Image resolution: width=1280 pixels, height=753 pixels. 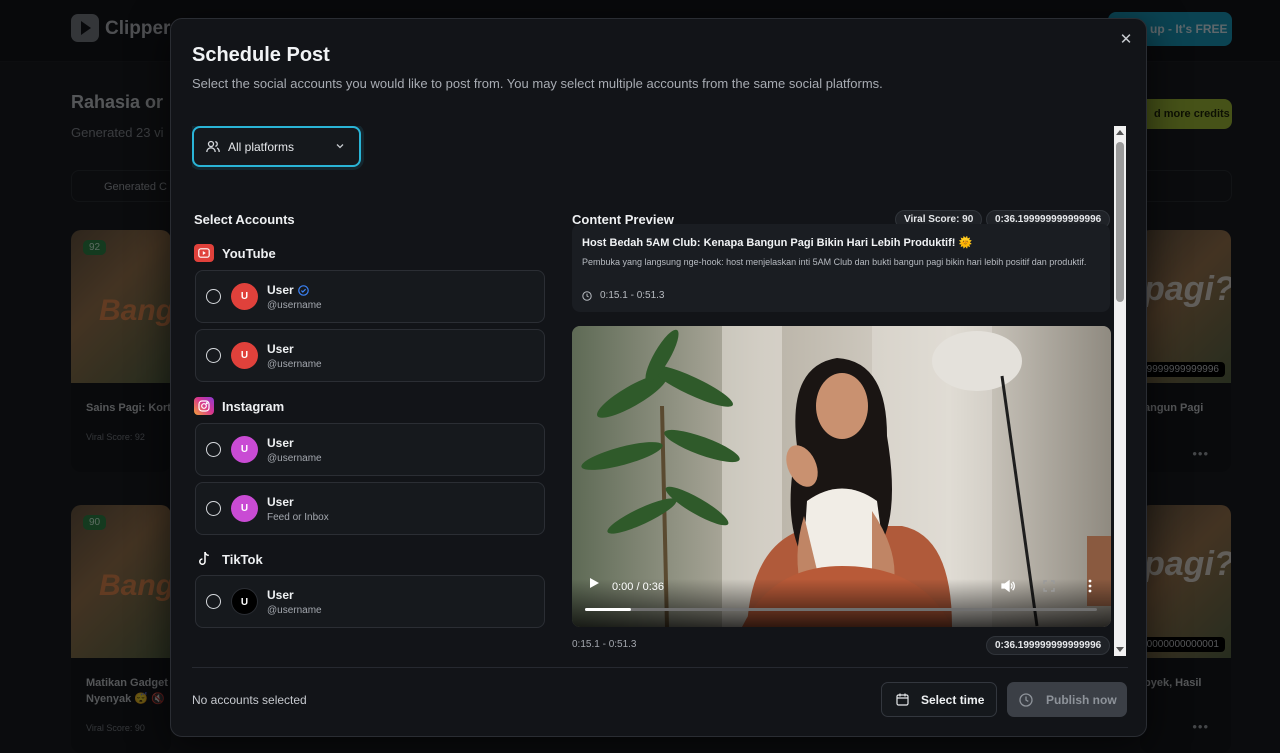 I want to click on clip-thumbnail: 90 Bangu, so click(x=121, y=581).